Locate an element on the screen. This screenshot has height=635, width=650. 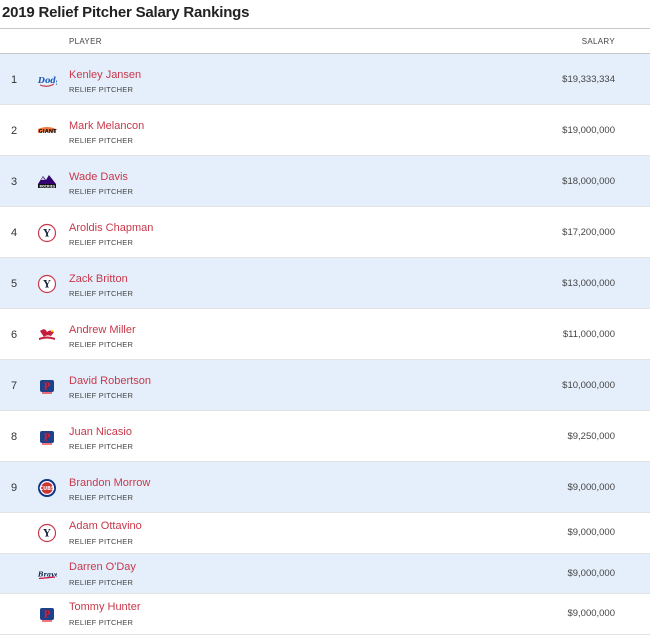
table-header: PLAYER SALARY is located at coordinates (325, 41).